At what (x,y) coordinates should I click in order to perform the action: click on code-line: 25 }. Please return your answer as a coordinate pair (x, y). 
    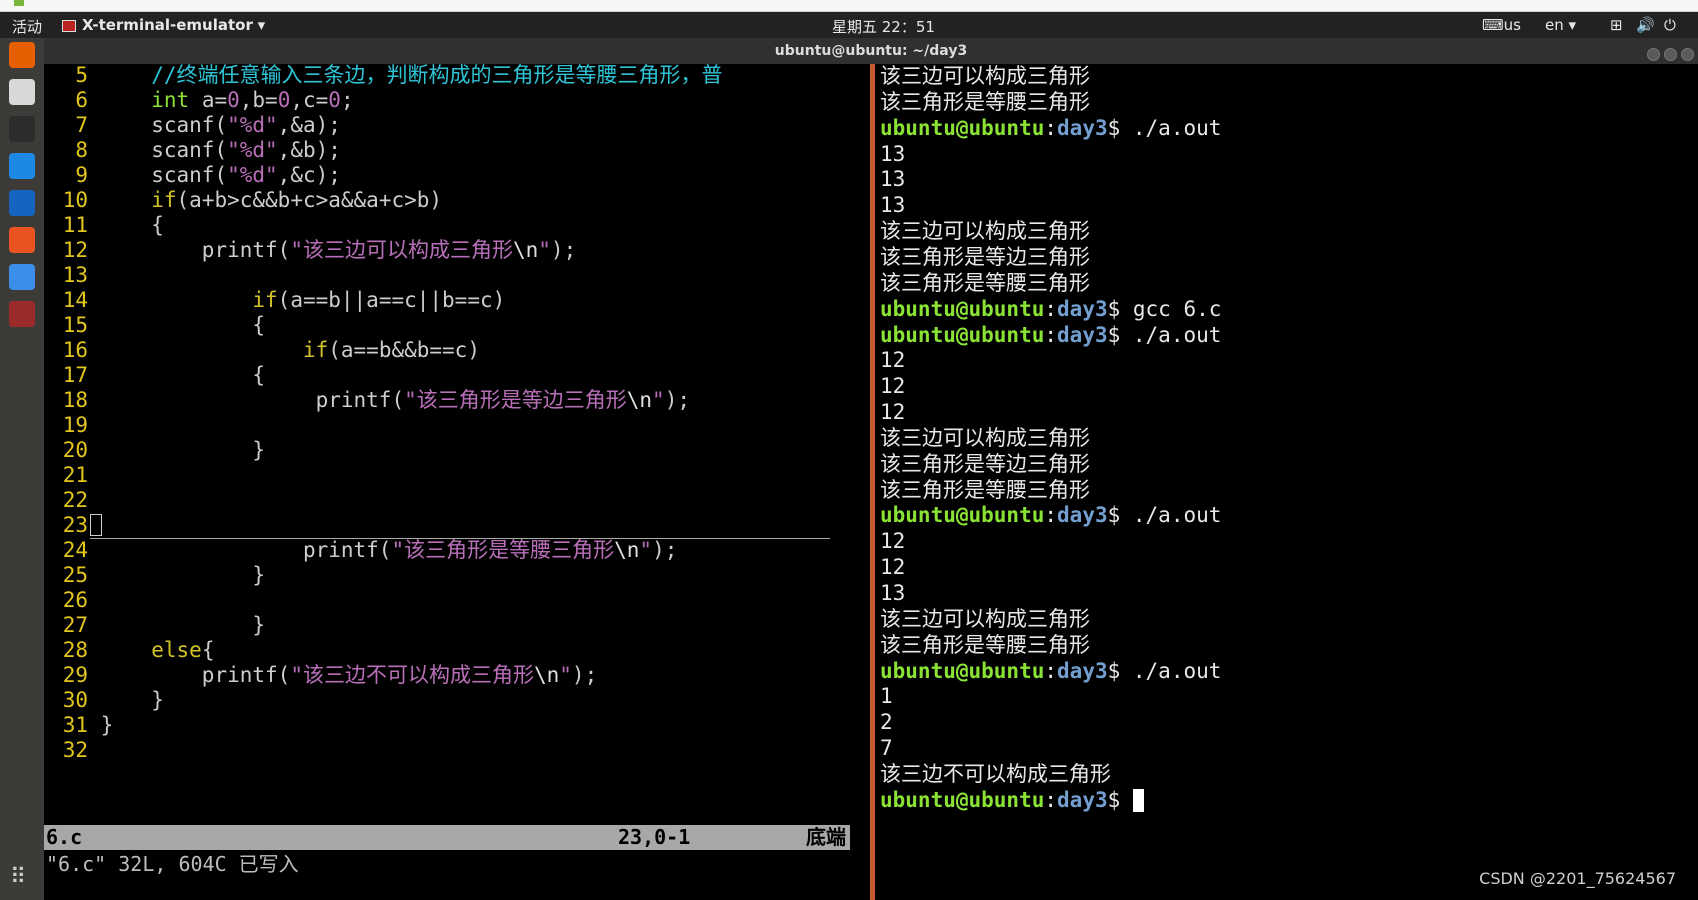
    Looking at the image, I should click on (154, 575).